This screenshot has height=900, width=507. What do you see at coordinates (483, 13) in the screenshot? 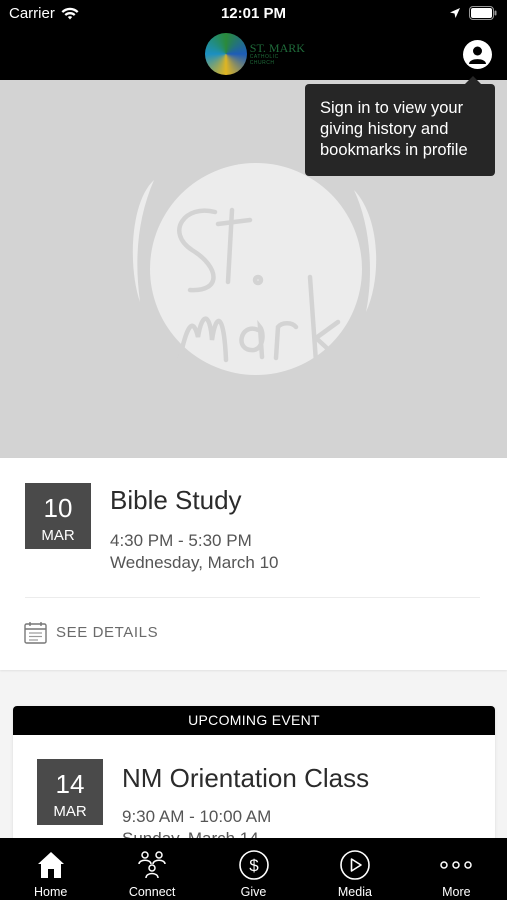
I see `battery-icon` at bounding box center [483, 13].